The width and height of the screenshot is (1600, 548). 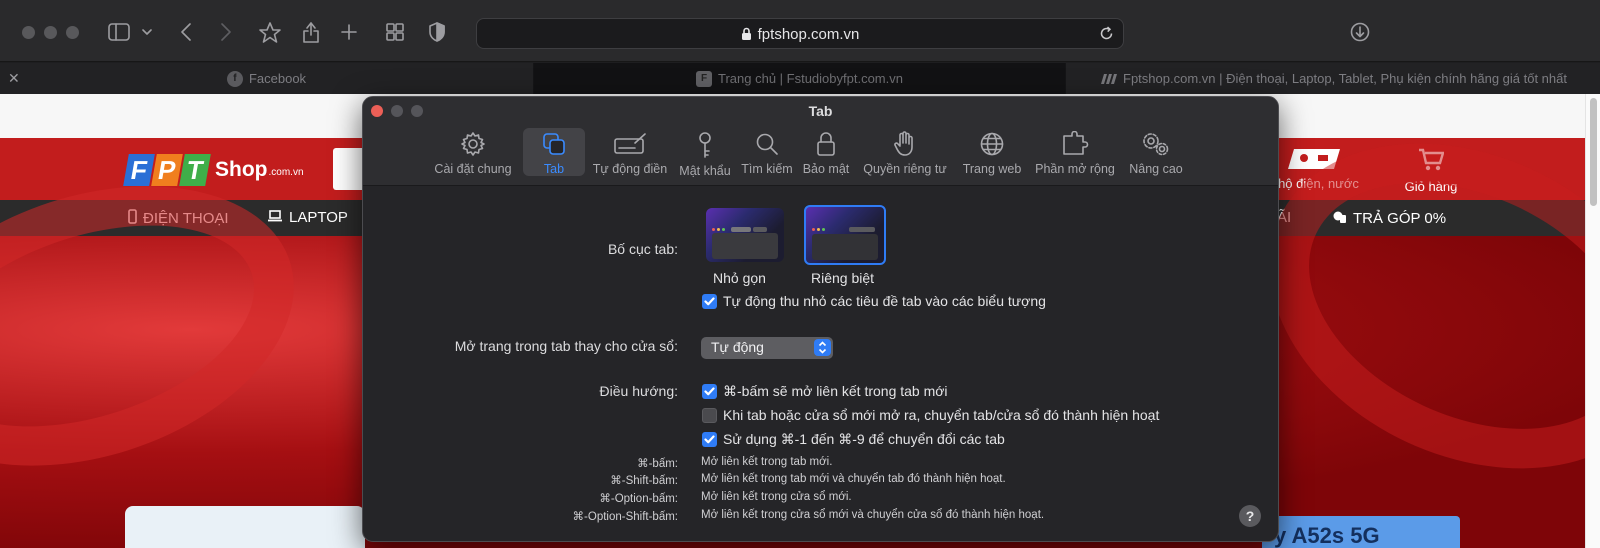 I want to click on bookmark-star-icon, so click(x=270, y=32).